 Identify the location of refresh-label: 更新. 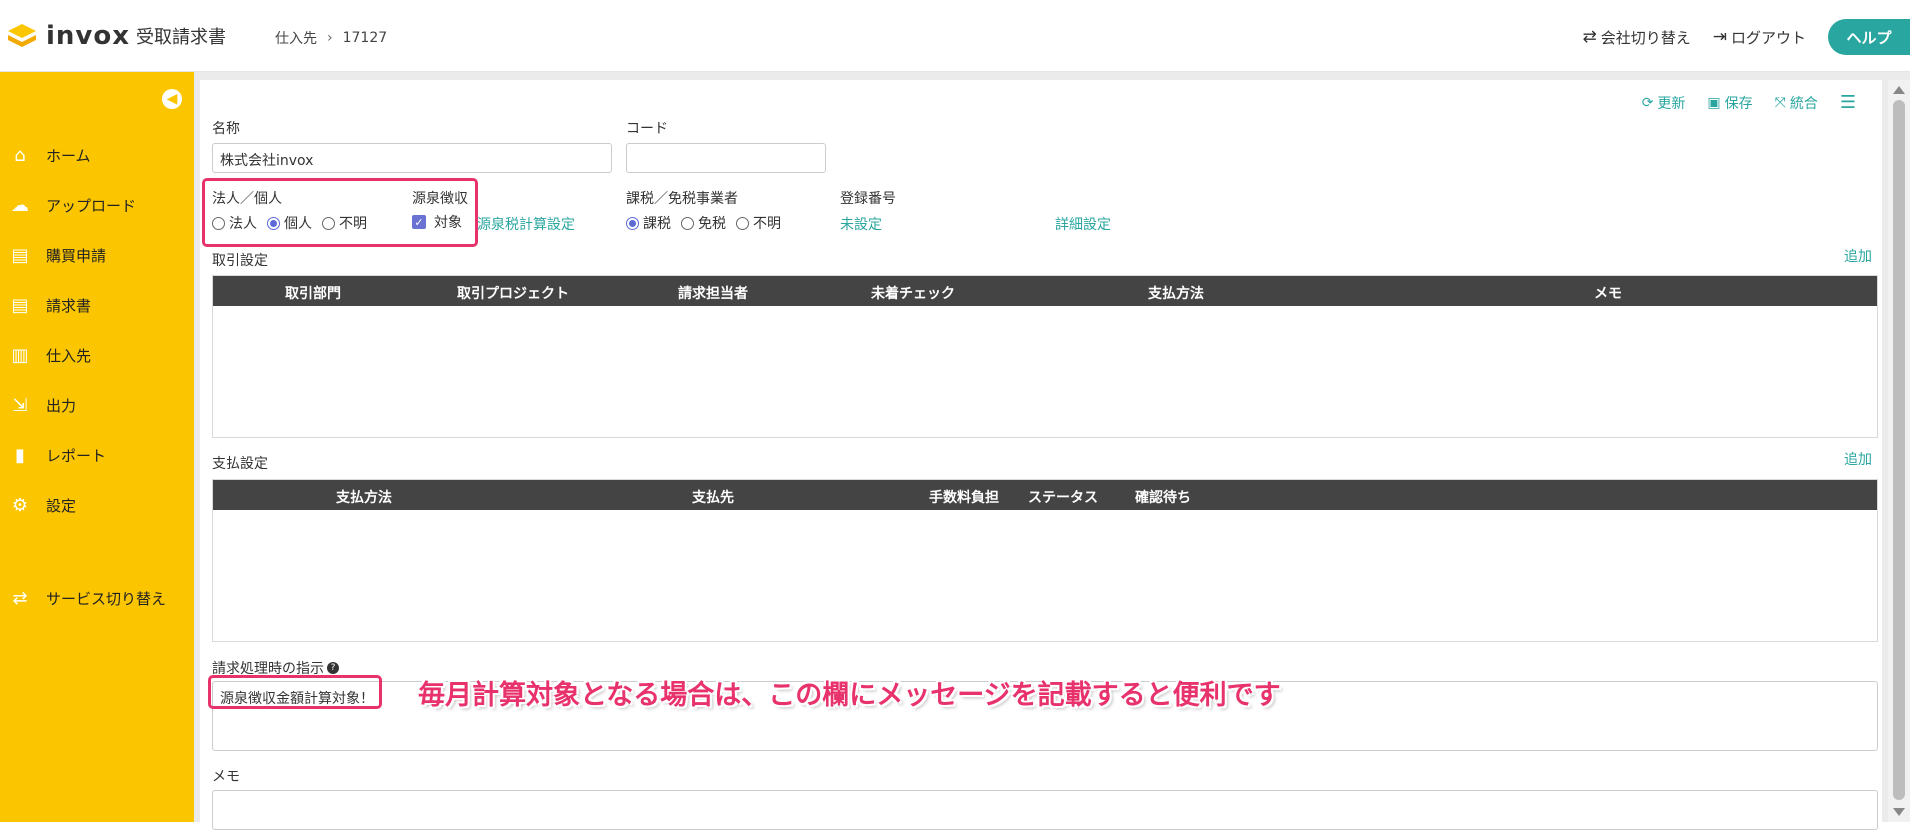
(1671, 103).